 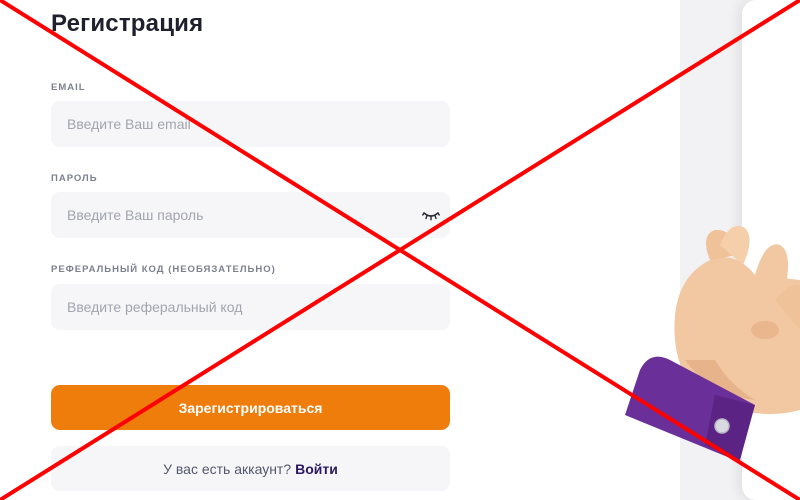 What do you see at coordinates (712, 343) in the screenshot?
I see `ok-hand-illustration` at bounding box center [712, 343].